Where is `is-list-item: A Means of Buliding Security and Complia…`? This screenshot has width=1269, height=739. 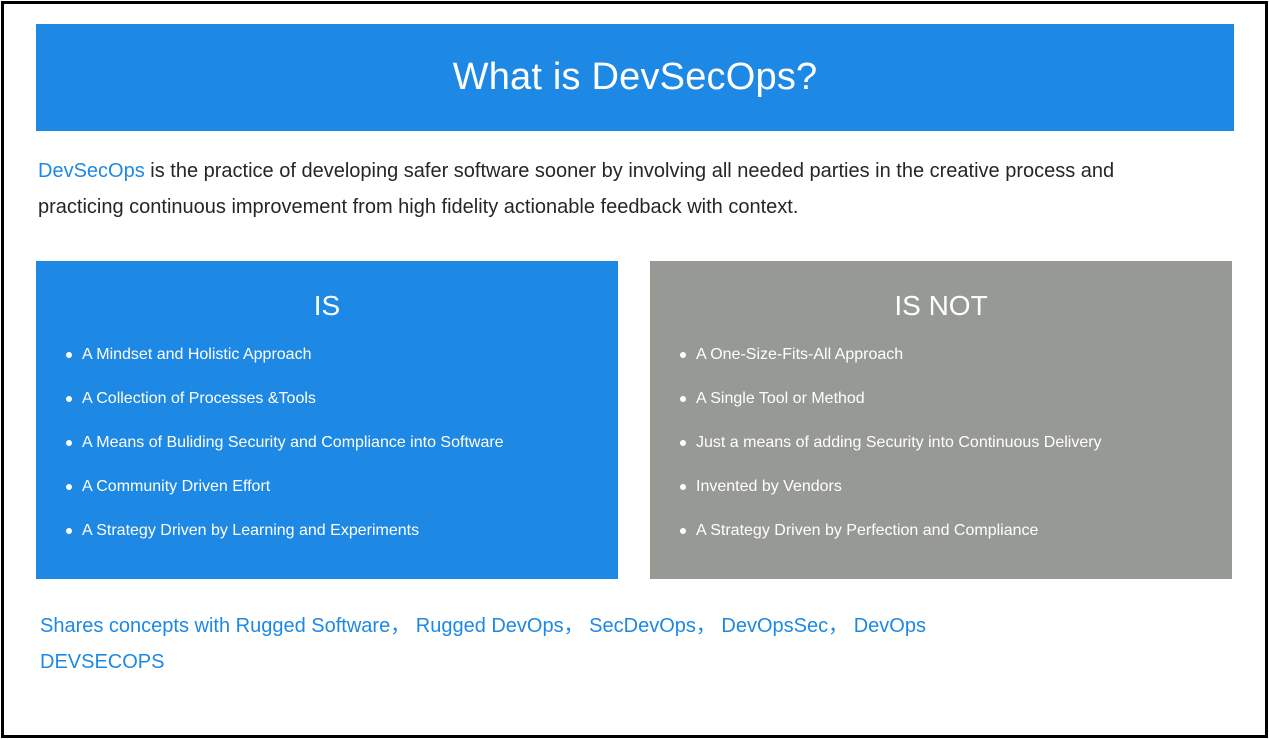 is-list-item: A Means of Buliding Security and Complia… is located at coordinates (284, 443).